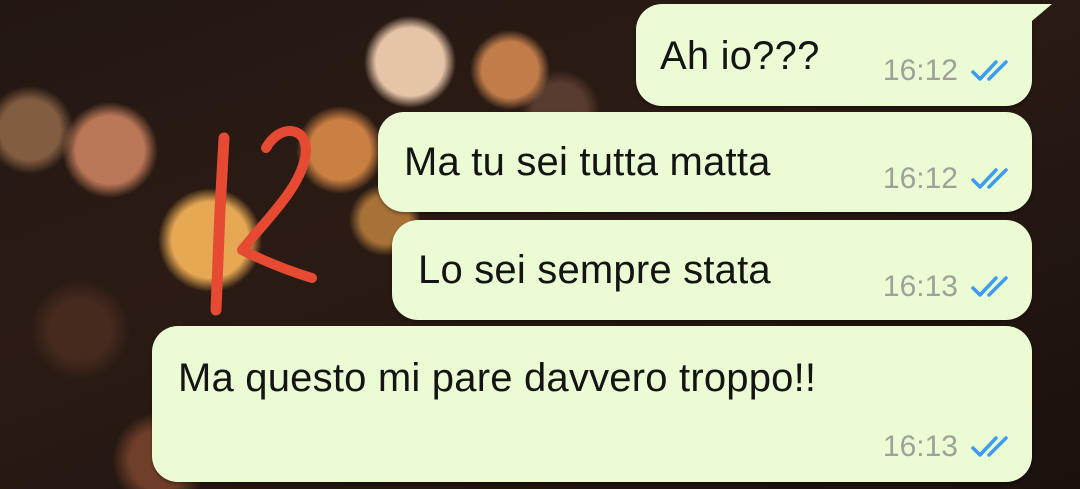  Describe the element at coordinates (1039, 15) in the screenshot. I see `bubble-tail` at that location.